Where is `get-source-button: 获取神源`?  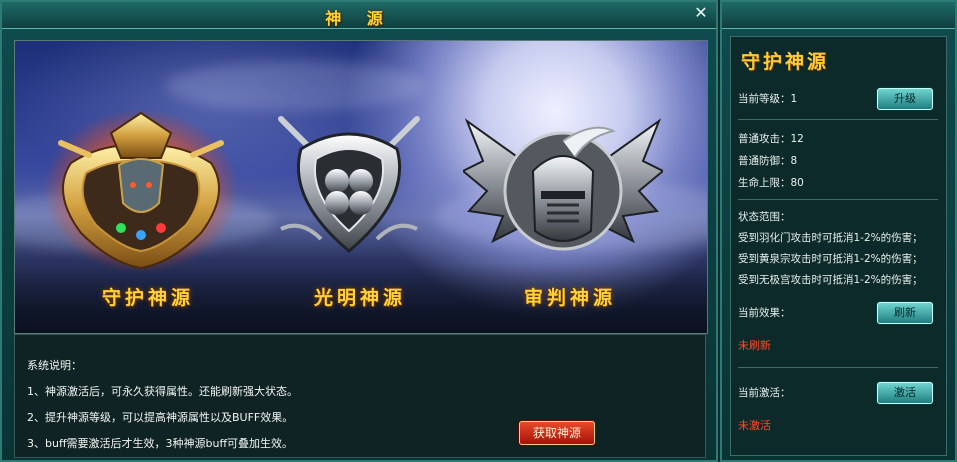 get-source-button: 获取神源 is located at coordinates (557, 433).